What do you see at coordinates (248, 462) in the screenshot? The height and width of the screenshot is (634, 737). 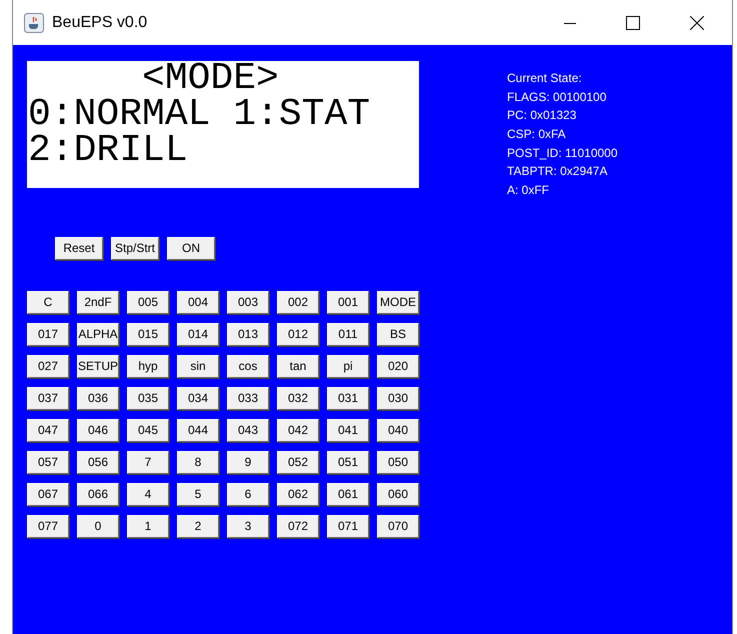 I see `key-button: 9` at bounding box center [248, 462].